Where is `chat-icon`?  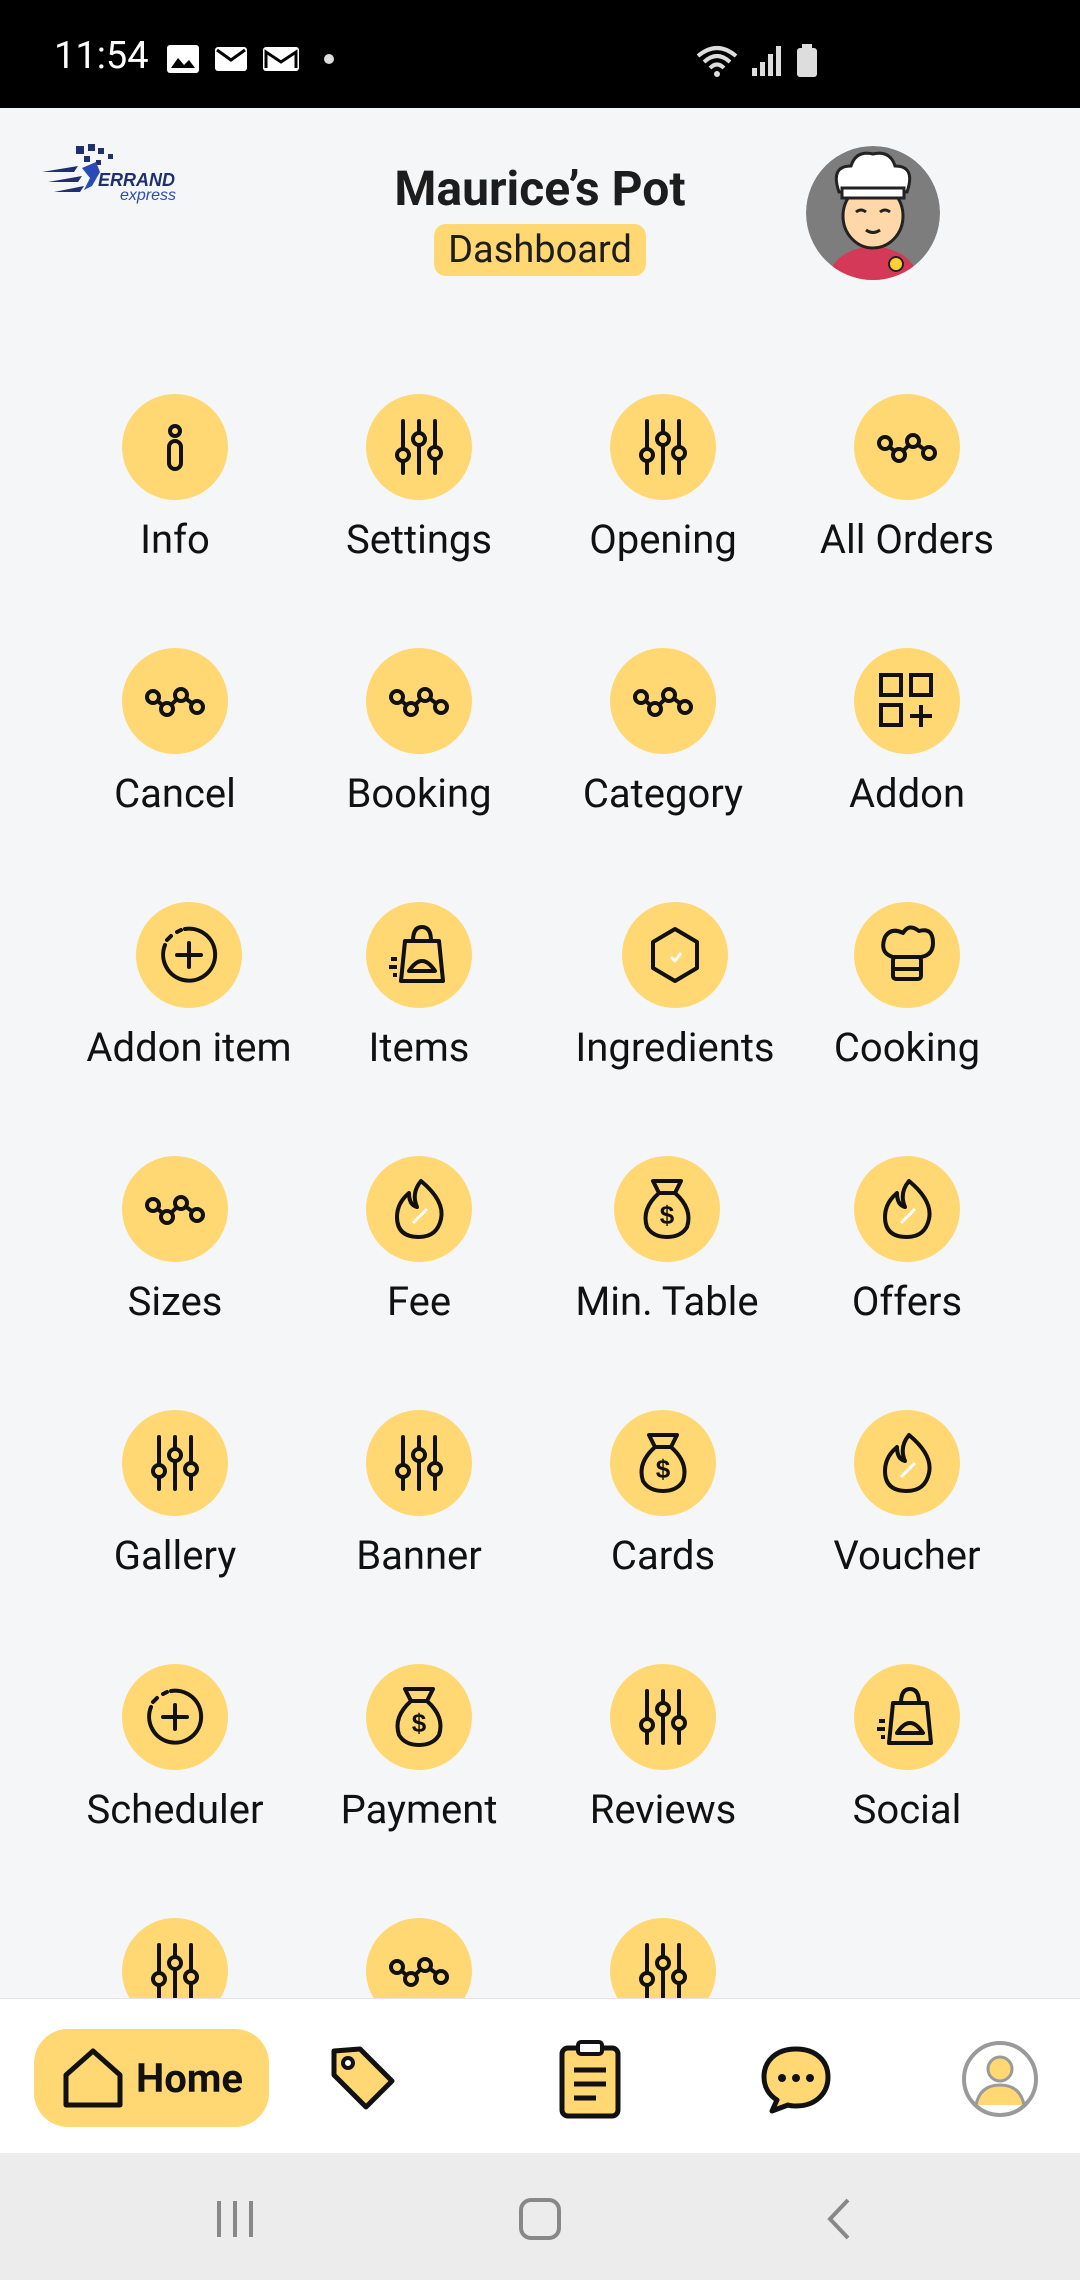 chat-icon is located at coordinates (796, 2080).